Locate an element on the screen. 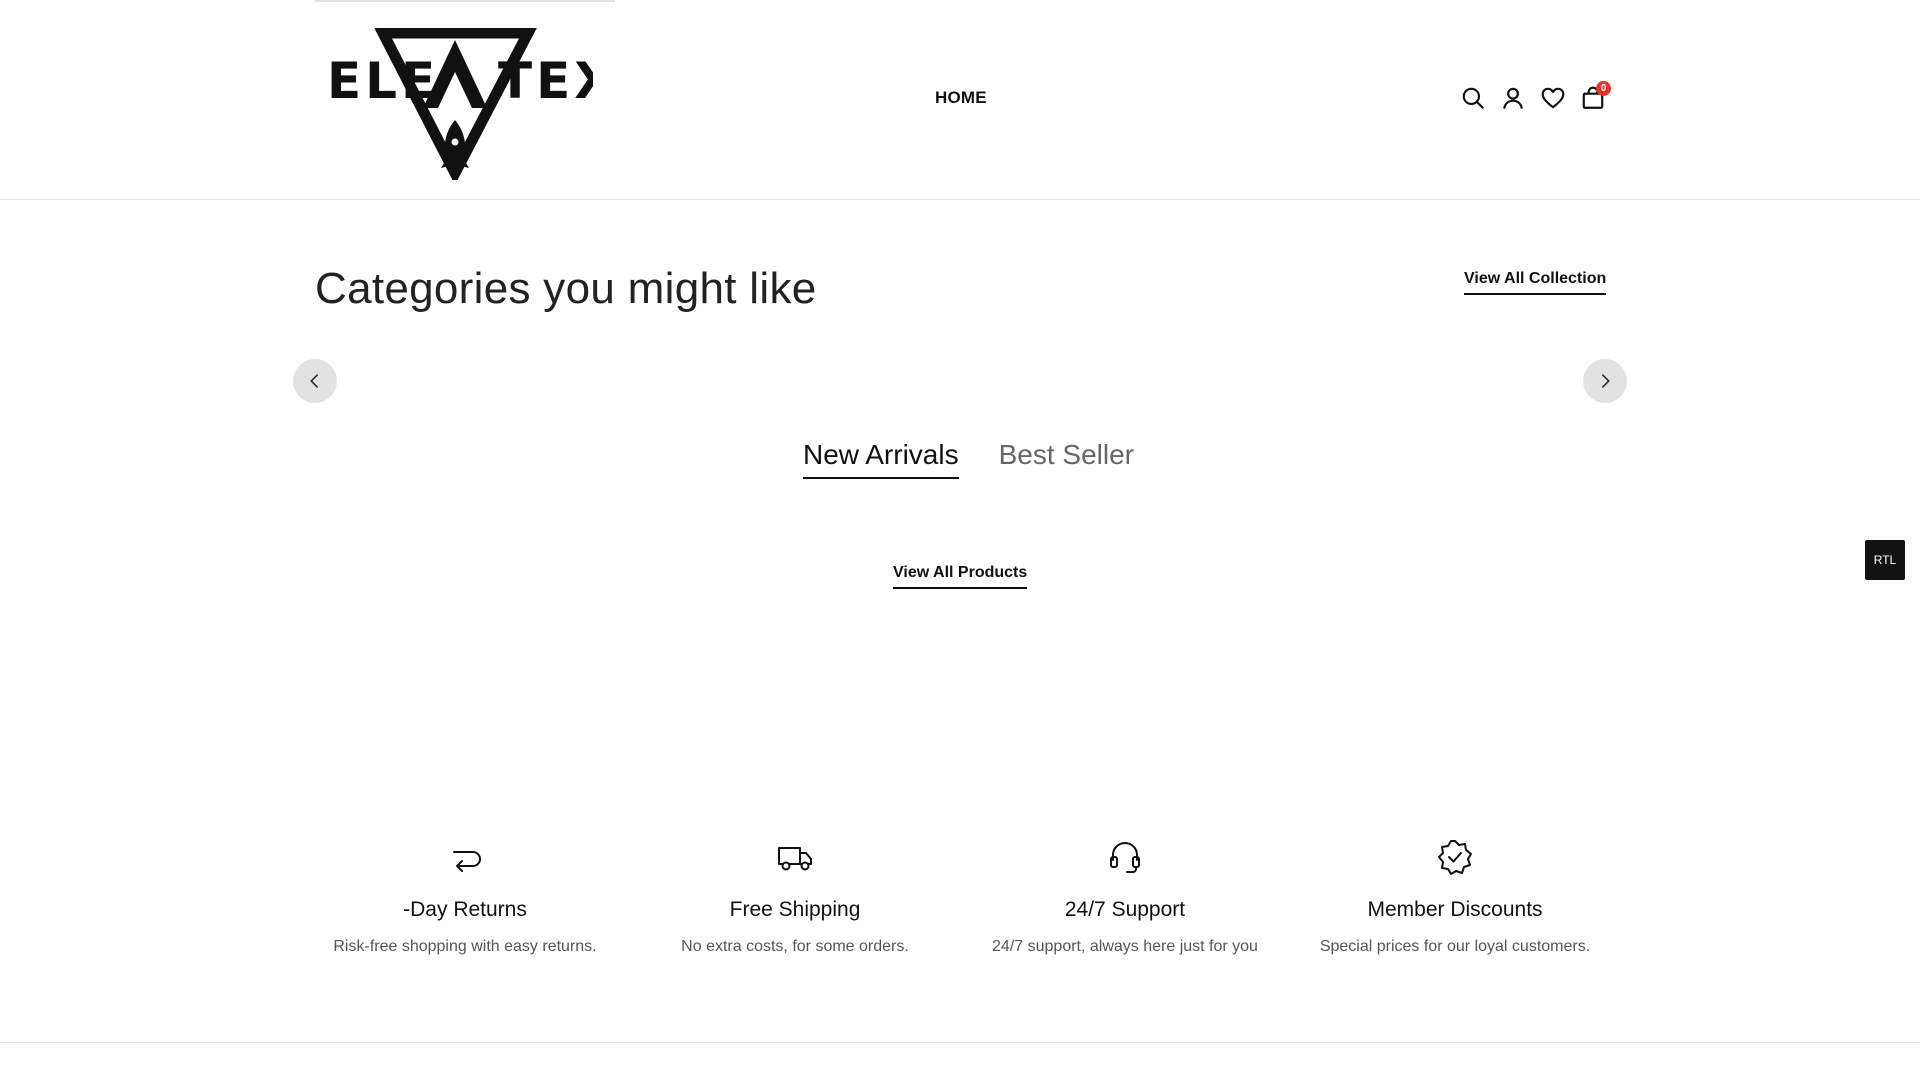 The height and width of the screenshot is (1080, 1920). footer-divider is located at coordinates (960, 1042).